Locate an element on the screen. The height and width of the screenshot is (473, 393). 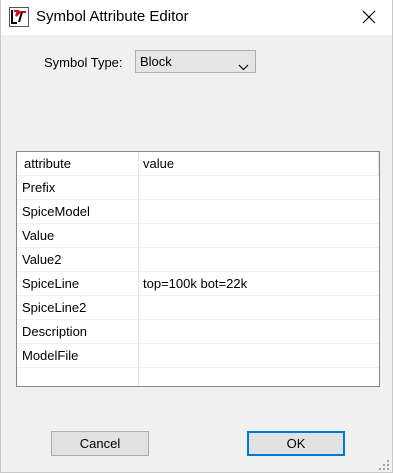
table-row: Value2 is located at coordinates (198, 260).